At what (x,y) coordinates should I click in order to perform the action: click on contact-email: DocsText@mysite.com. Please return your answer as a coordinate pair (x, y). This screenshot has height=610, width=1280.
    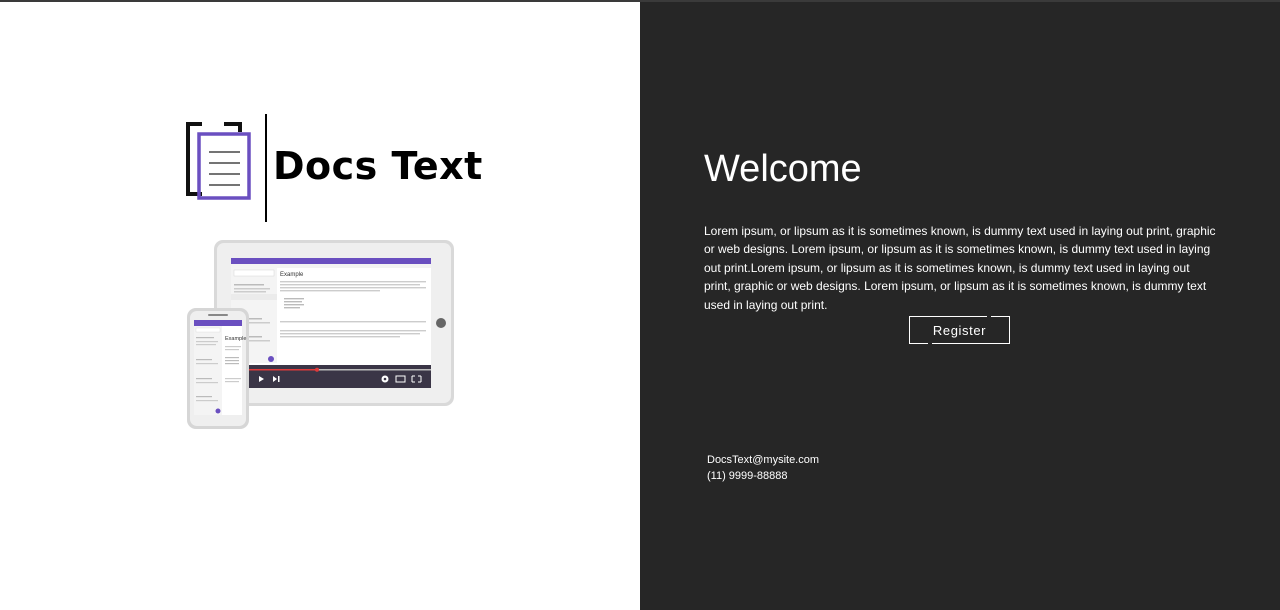
    Looking at the image, I should click on (763, 460).